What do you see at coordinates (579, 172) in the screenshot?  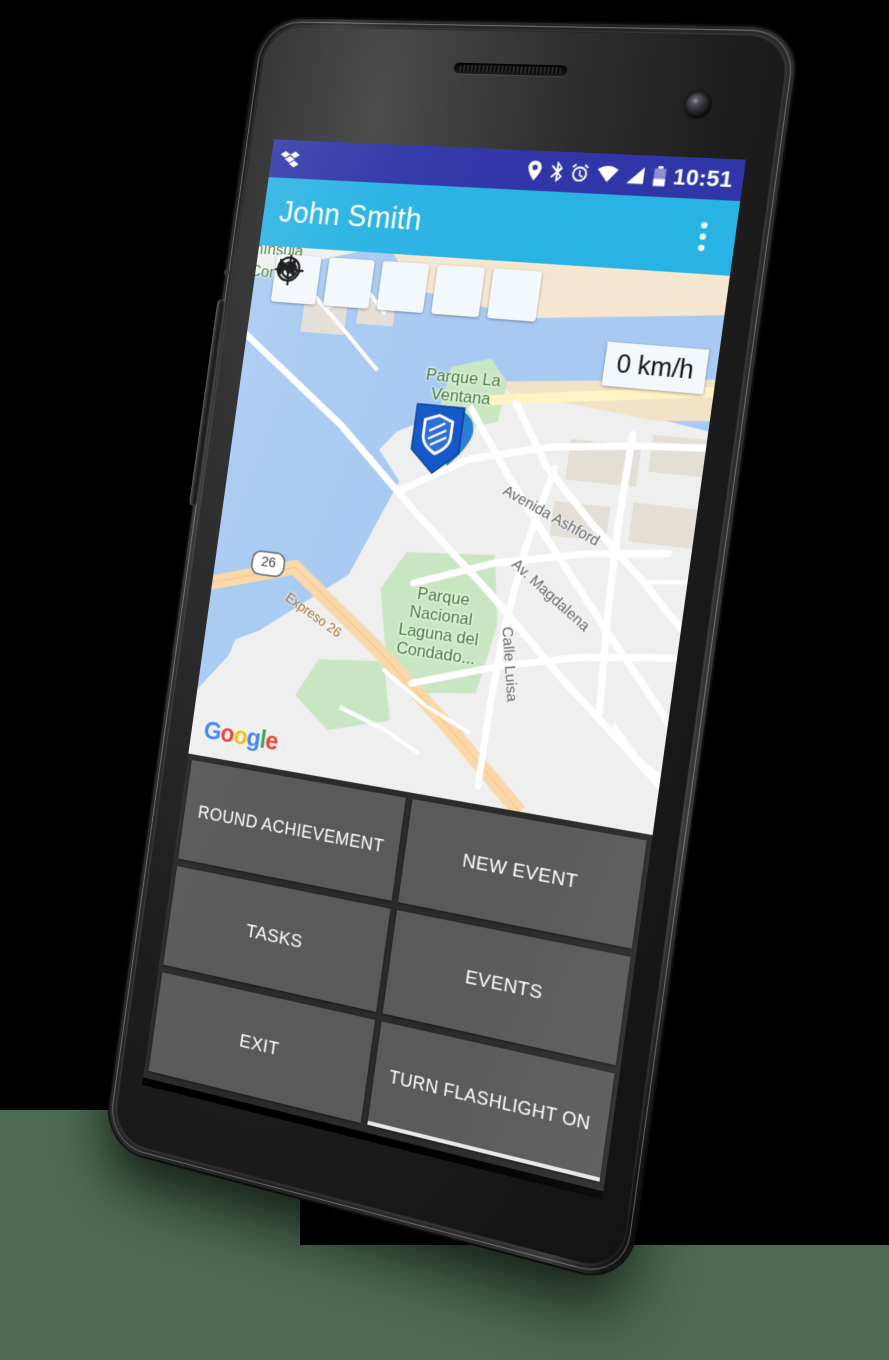 I see `alarm-clock-icon` at bounding box center [579, 172].